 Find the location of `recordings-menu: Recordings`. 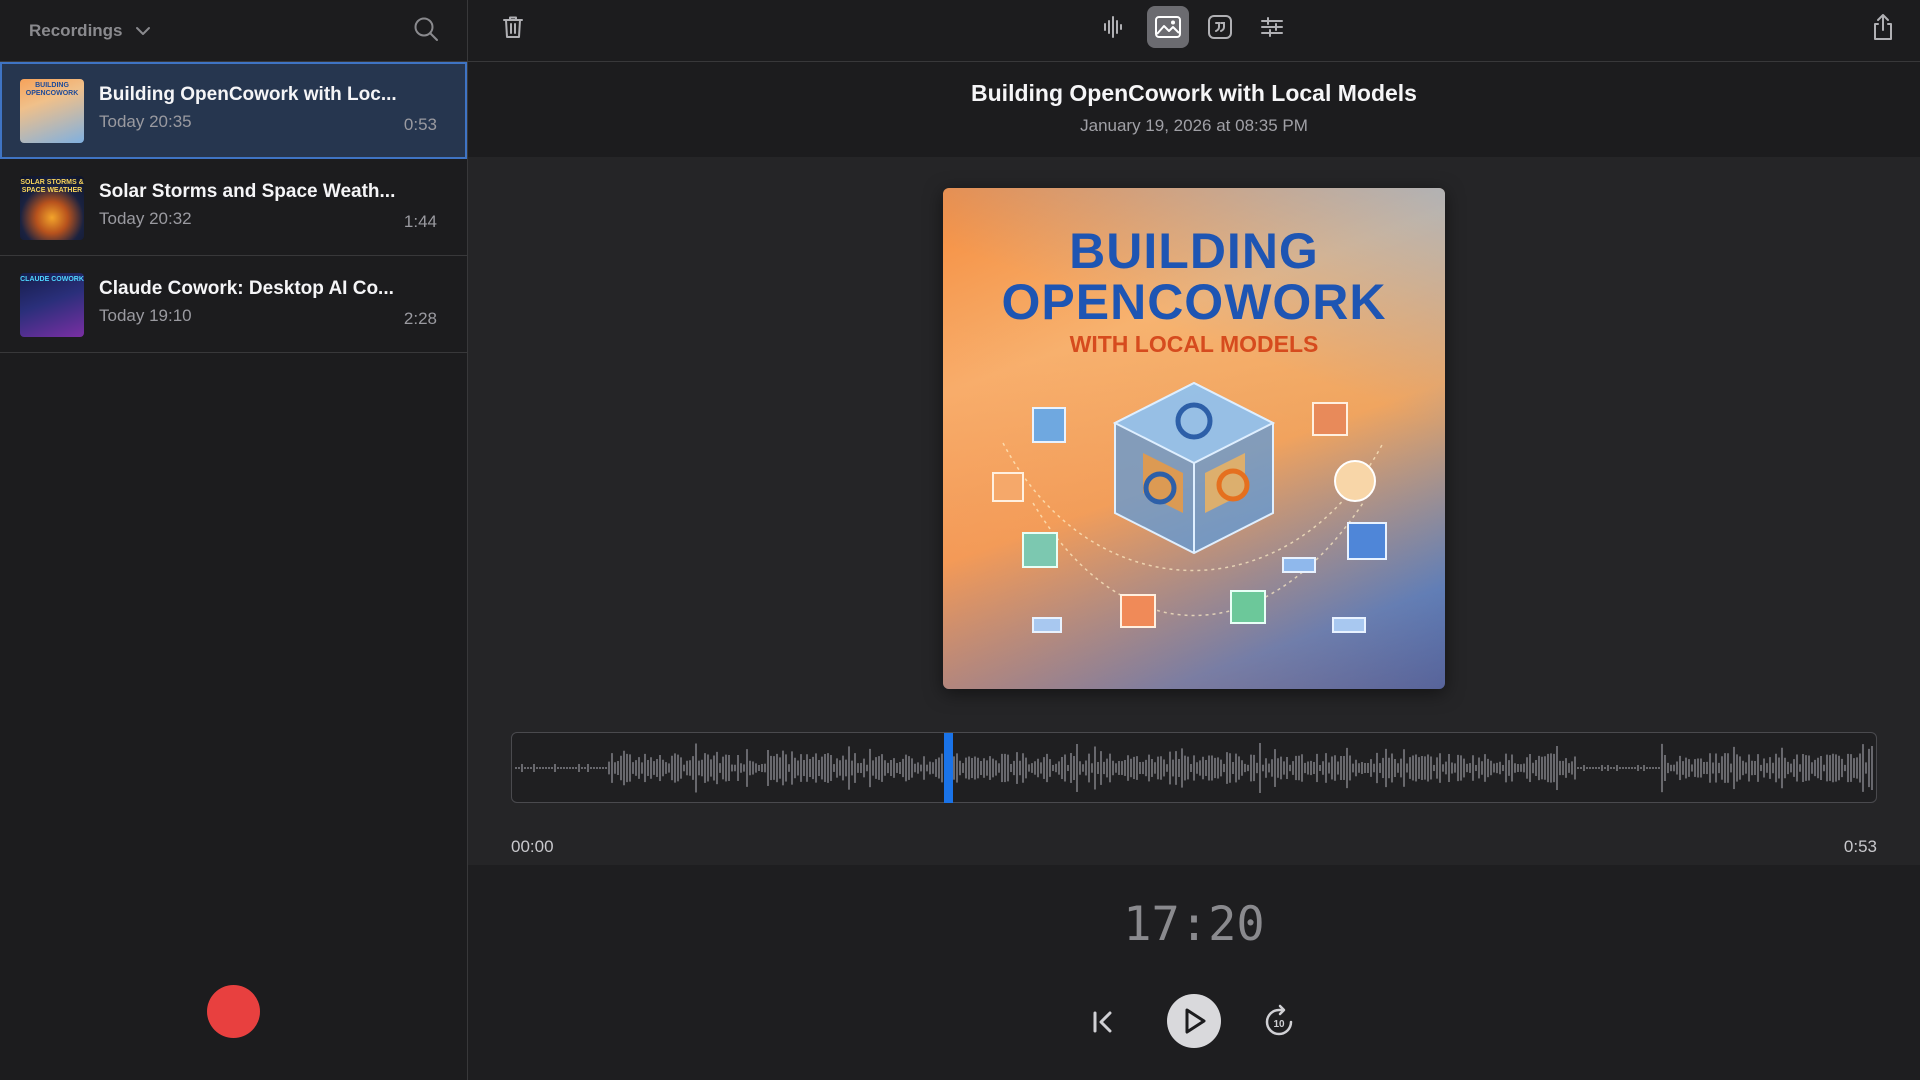

recordings-menu: Recordings is located at coordinates (90, 31).